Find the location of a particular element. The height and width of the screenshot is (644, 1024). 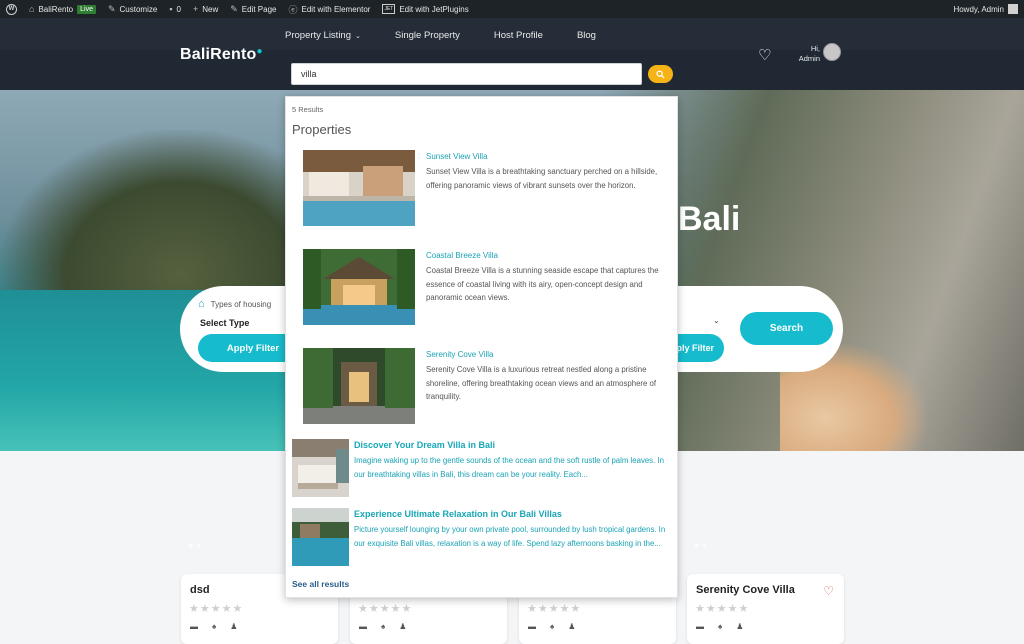

nav-property-listing: Property Listing ⌄ is located at coordinates (323, 35).